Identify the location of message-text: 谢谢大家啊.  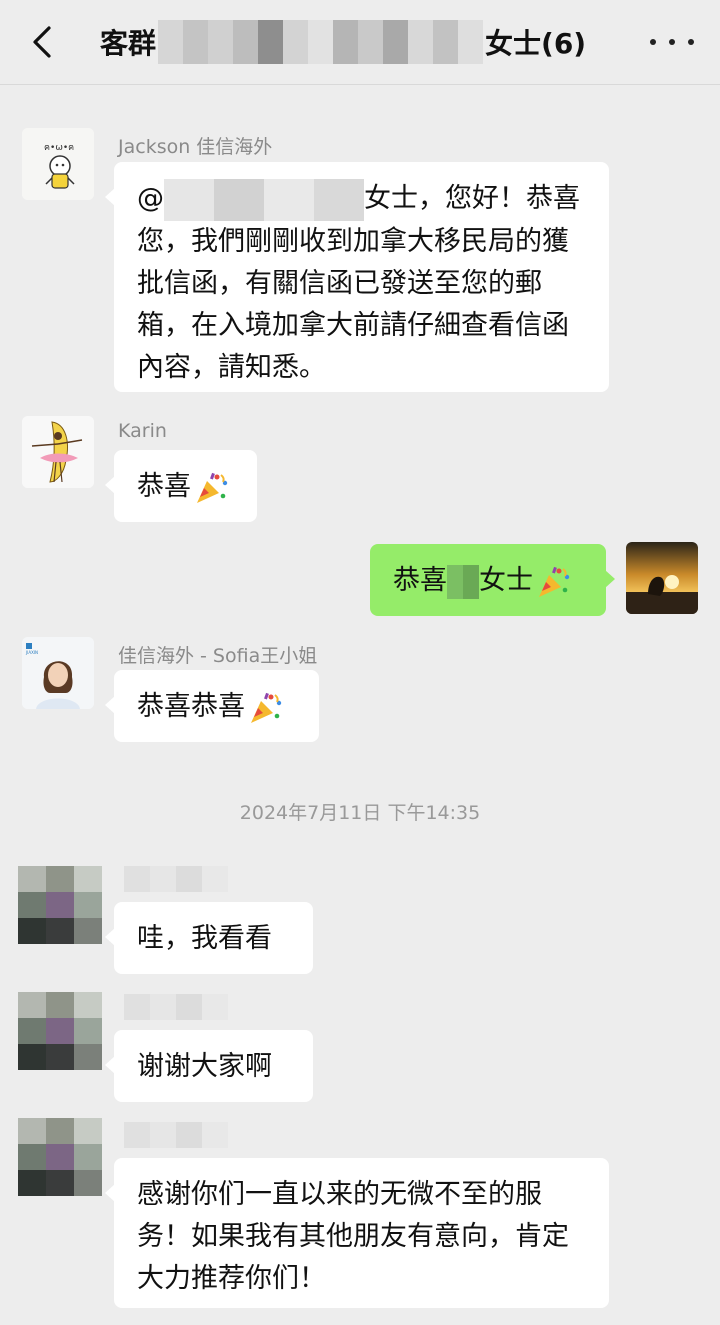
(204, 1066).